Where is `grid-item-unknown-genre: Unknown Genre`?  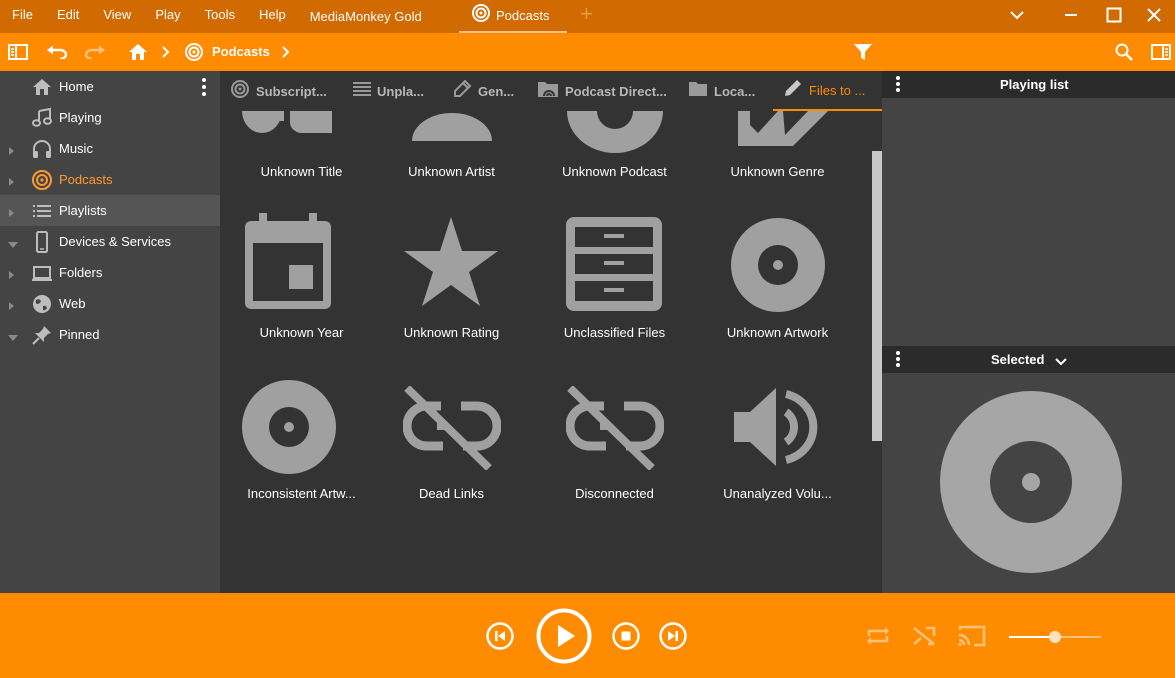
grid-item-unknown-genre: Unknown Genre is located at coordinates (777, 148).